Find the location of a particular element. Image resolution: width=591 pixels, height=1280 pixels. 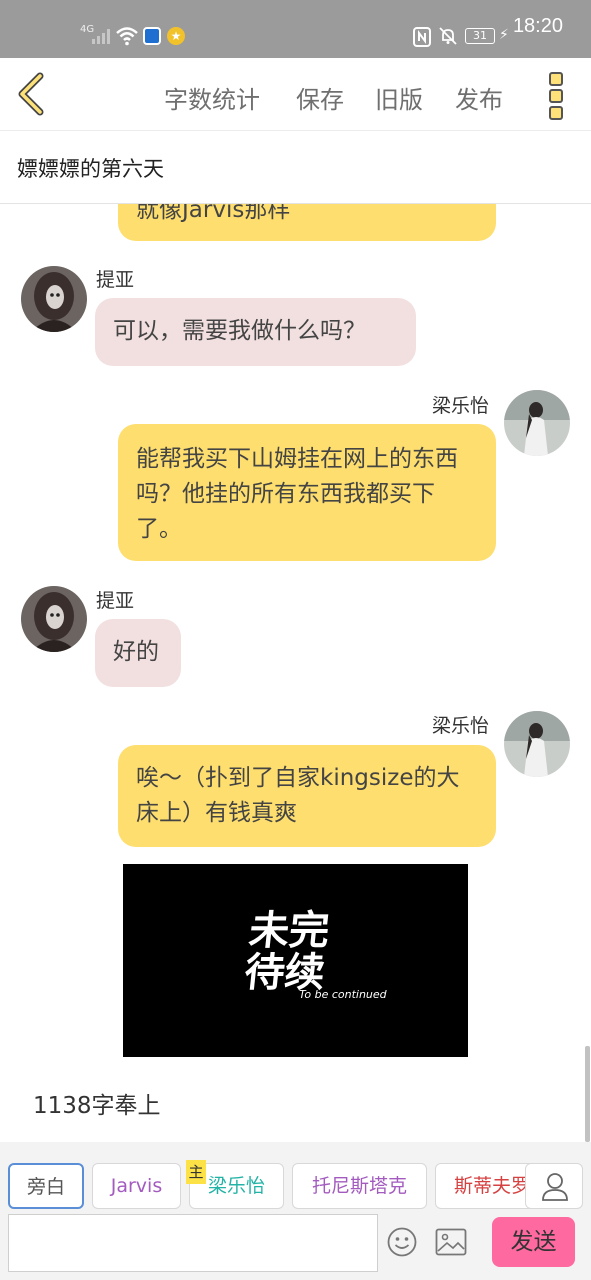

character-label: Jarvis is located at coordinates (136, 1186).